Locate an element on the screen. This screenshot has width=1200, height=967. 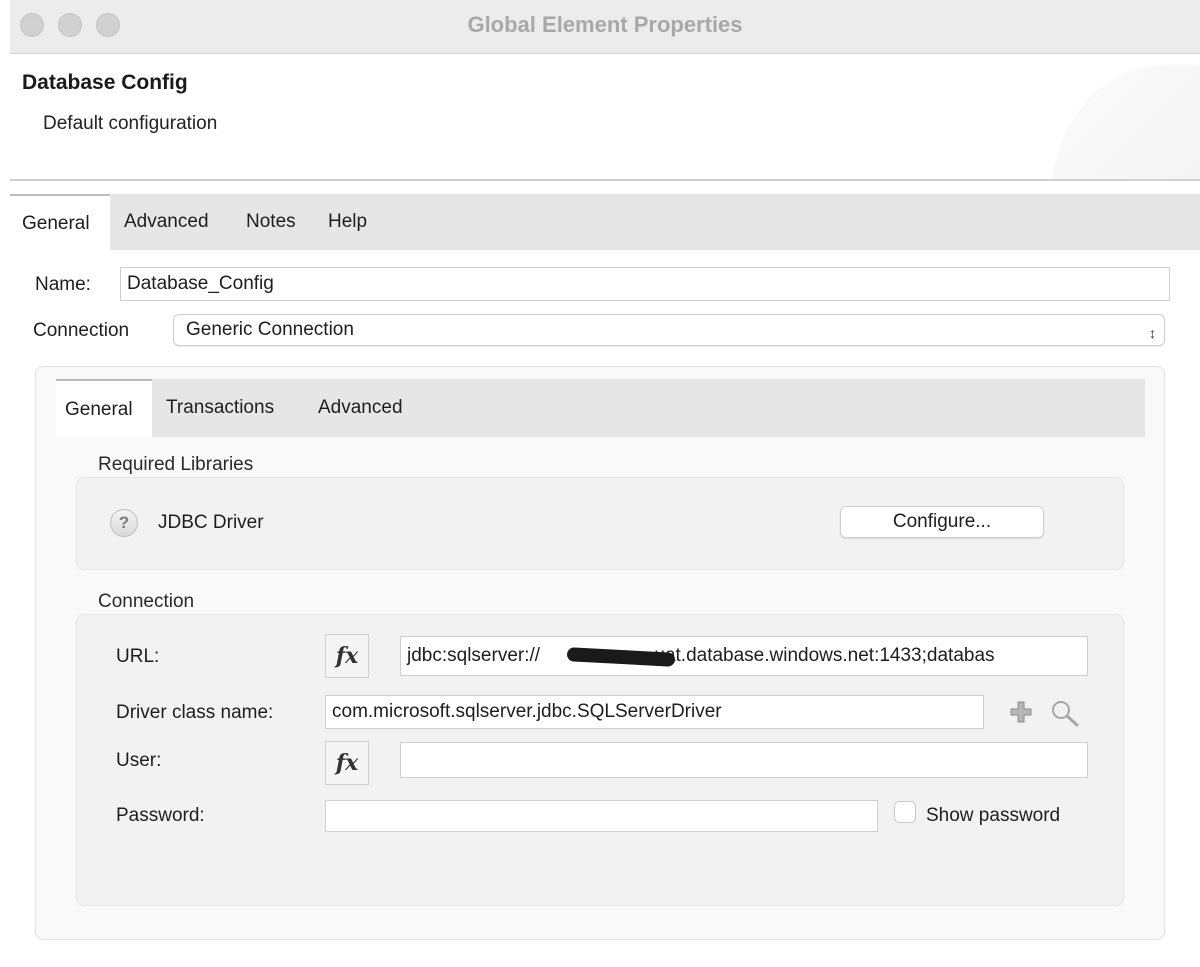
driver-class-label: Driver class name: is located at coordinates (195, 712).